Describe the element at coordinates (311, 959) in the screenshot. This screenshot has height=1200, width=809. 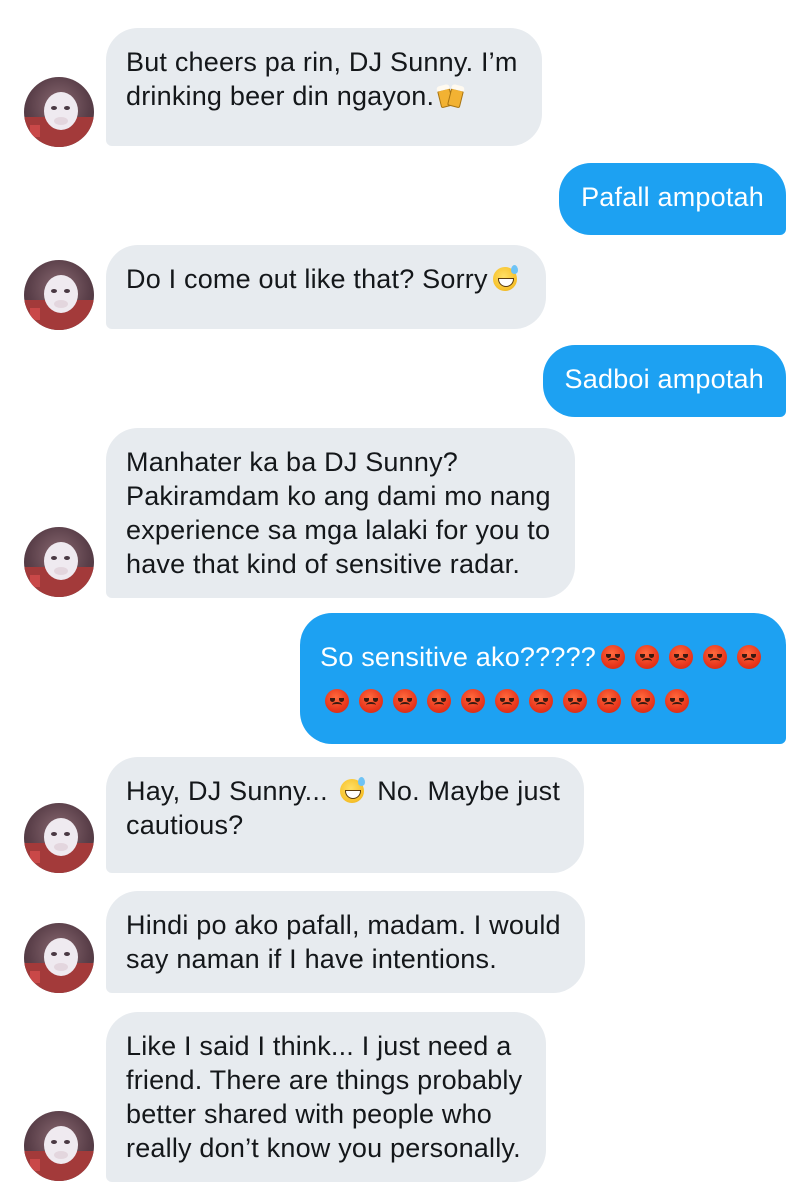
I see `message-text: say naman if I have intentions.` at that location.